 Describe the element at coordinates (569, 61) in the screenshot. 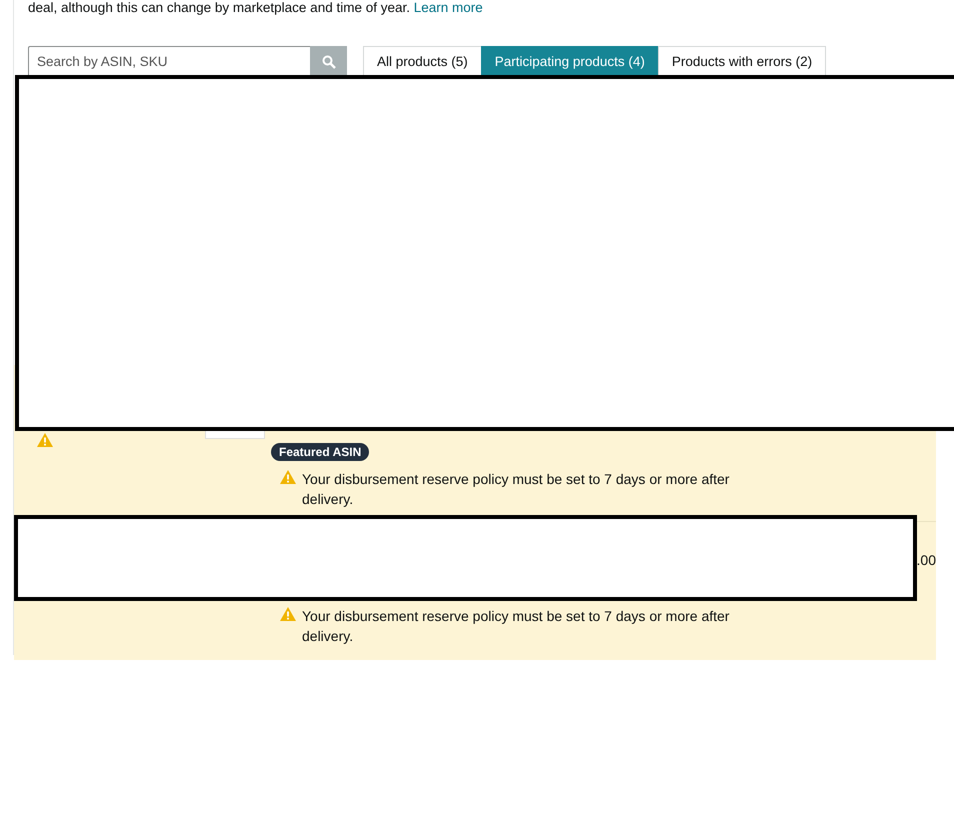

I see `filter-tab: Participating products (4)` at that location.